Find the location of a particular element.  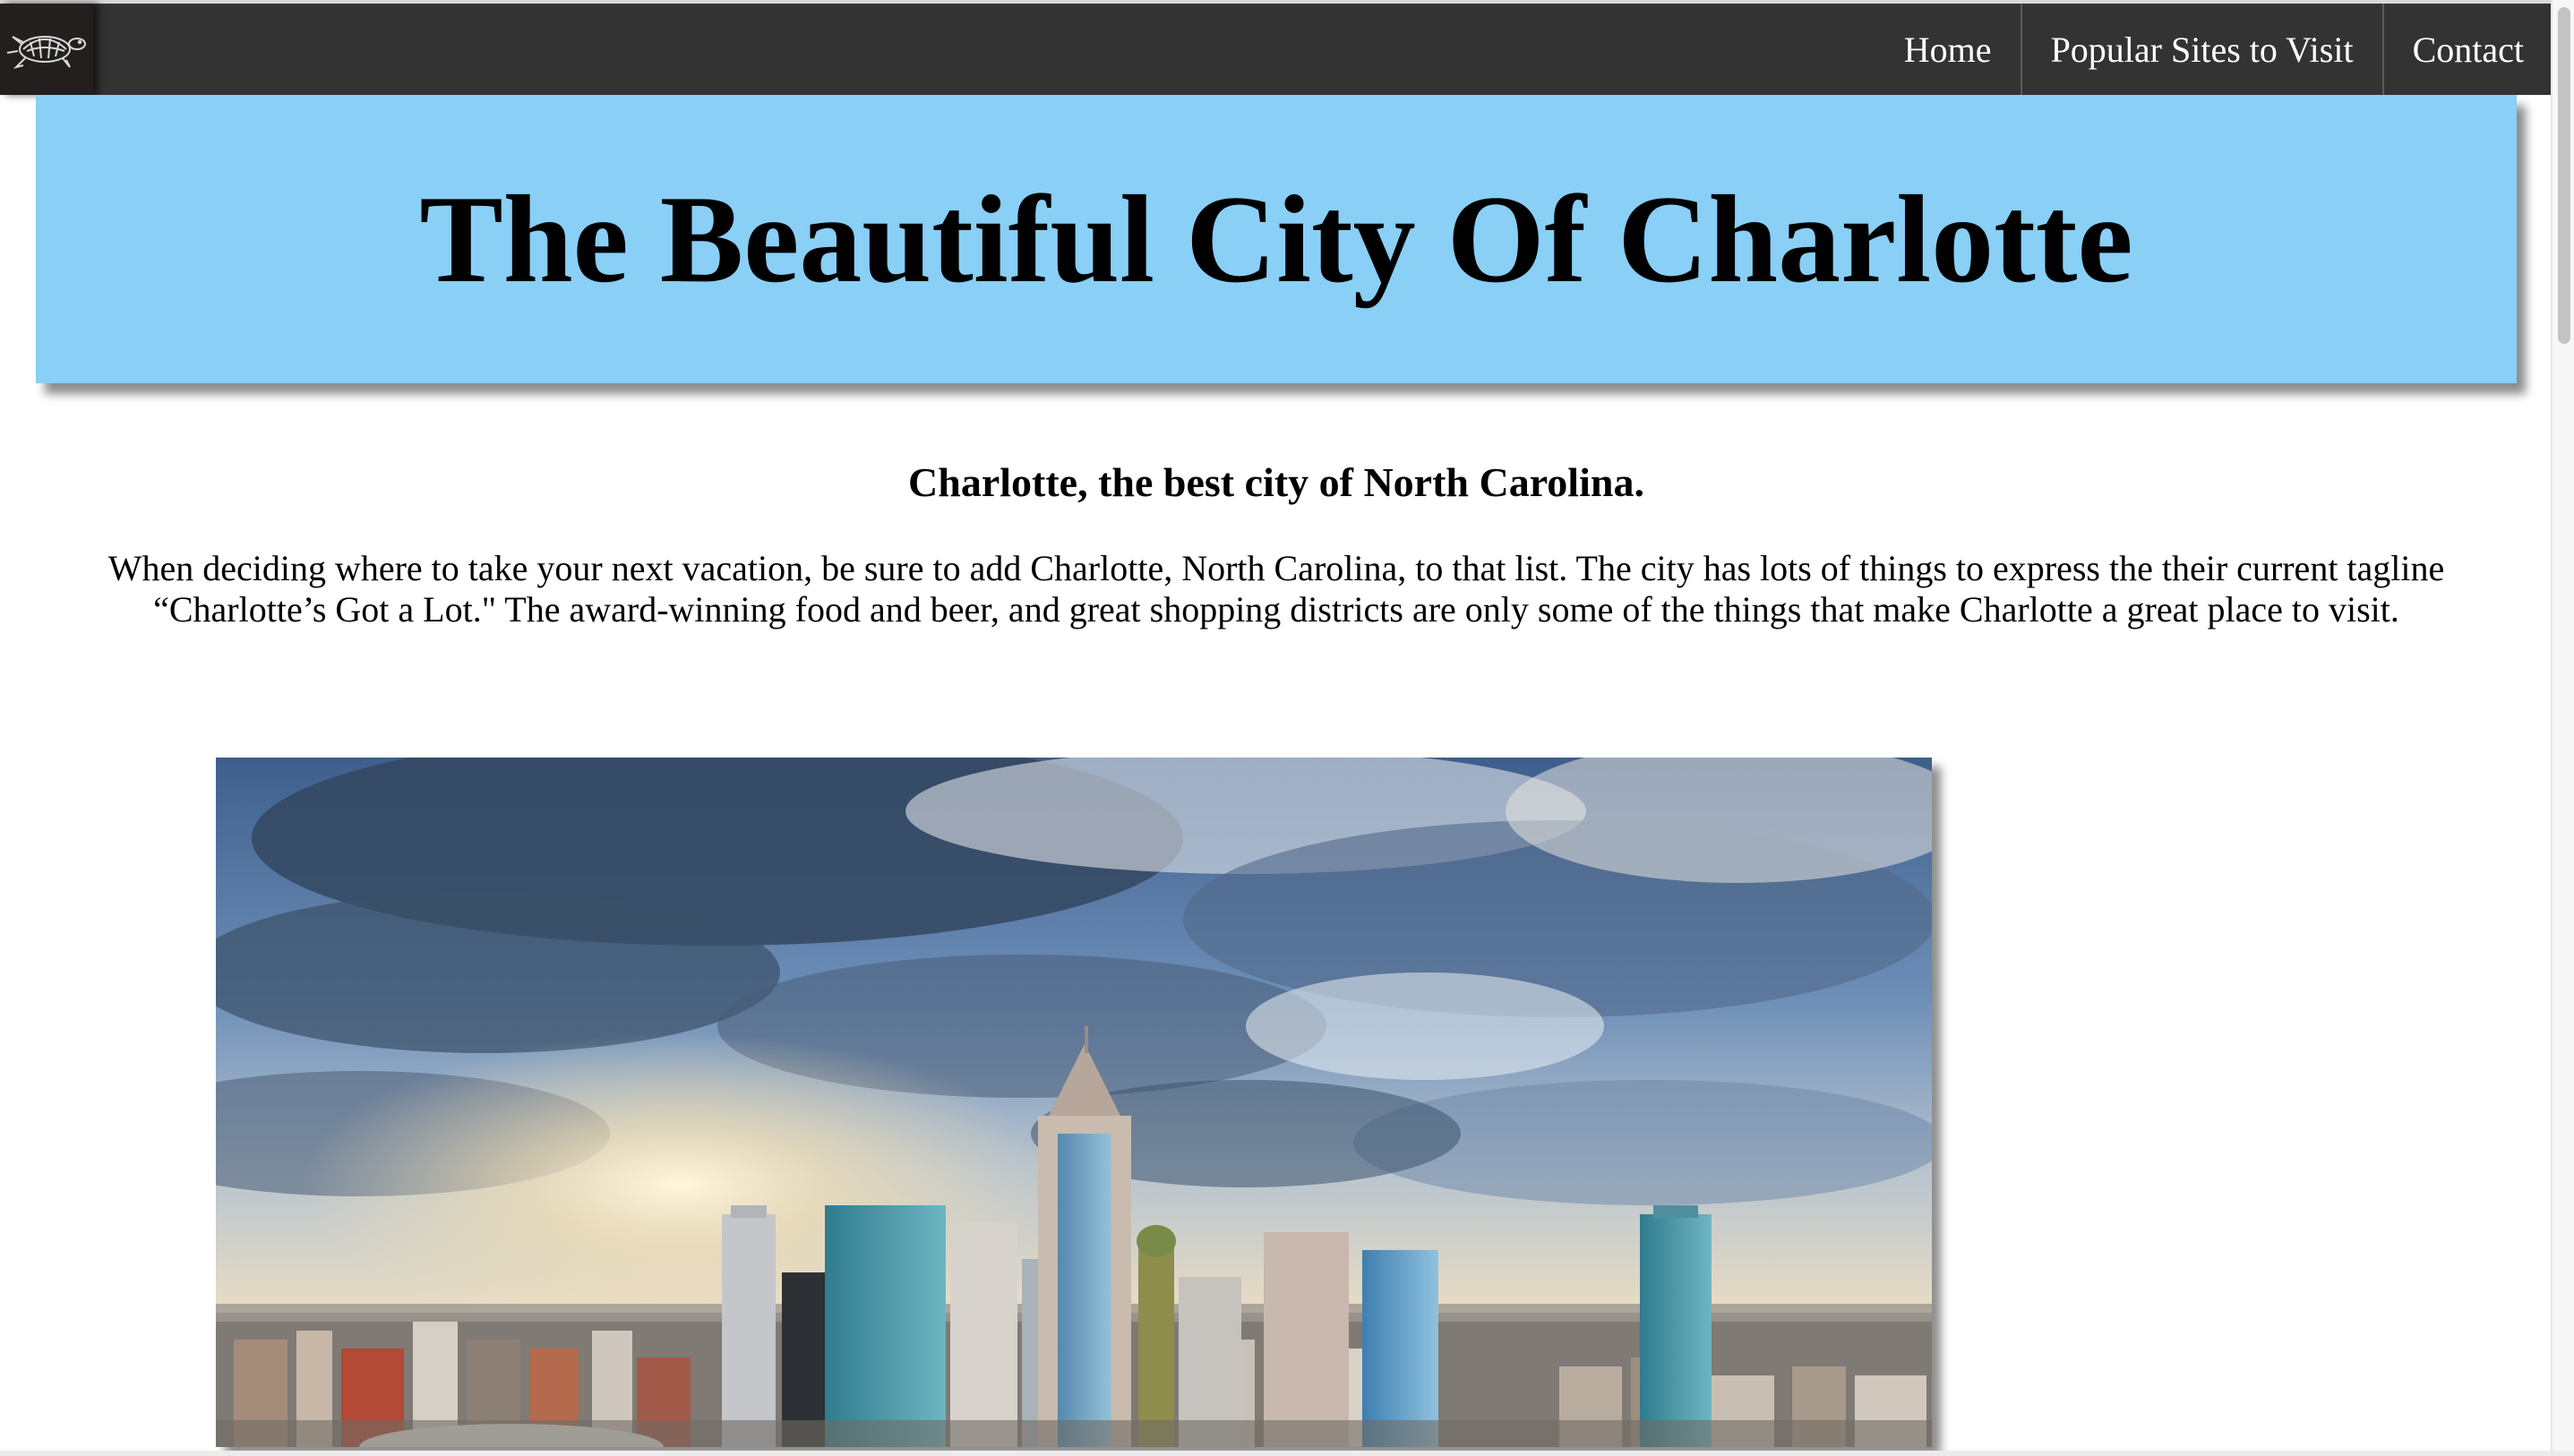

vertical-scrollbar is located at coordinates (2562, 728).